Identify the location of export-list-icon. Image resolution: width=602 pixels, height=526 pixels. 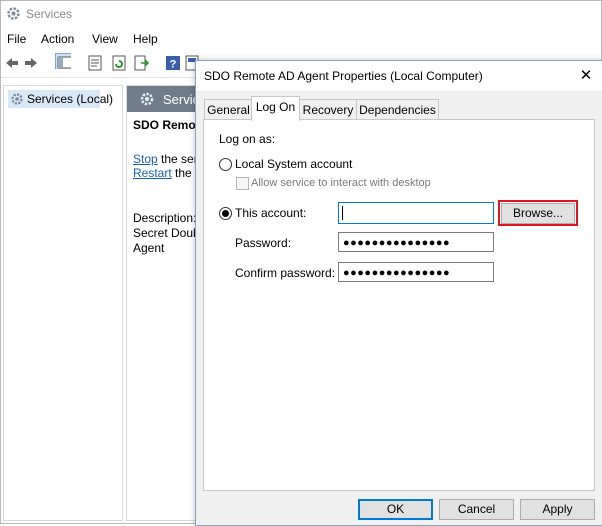
(142, 63).